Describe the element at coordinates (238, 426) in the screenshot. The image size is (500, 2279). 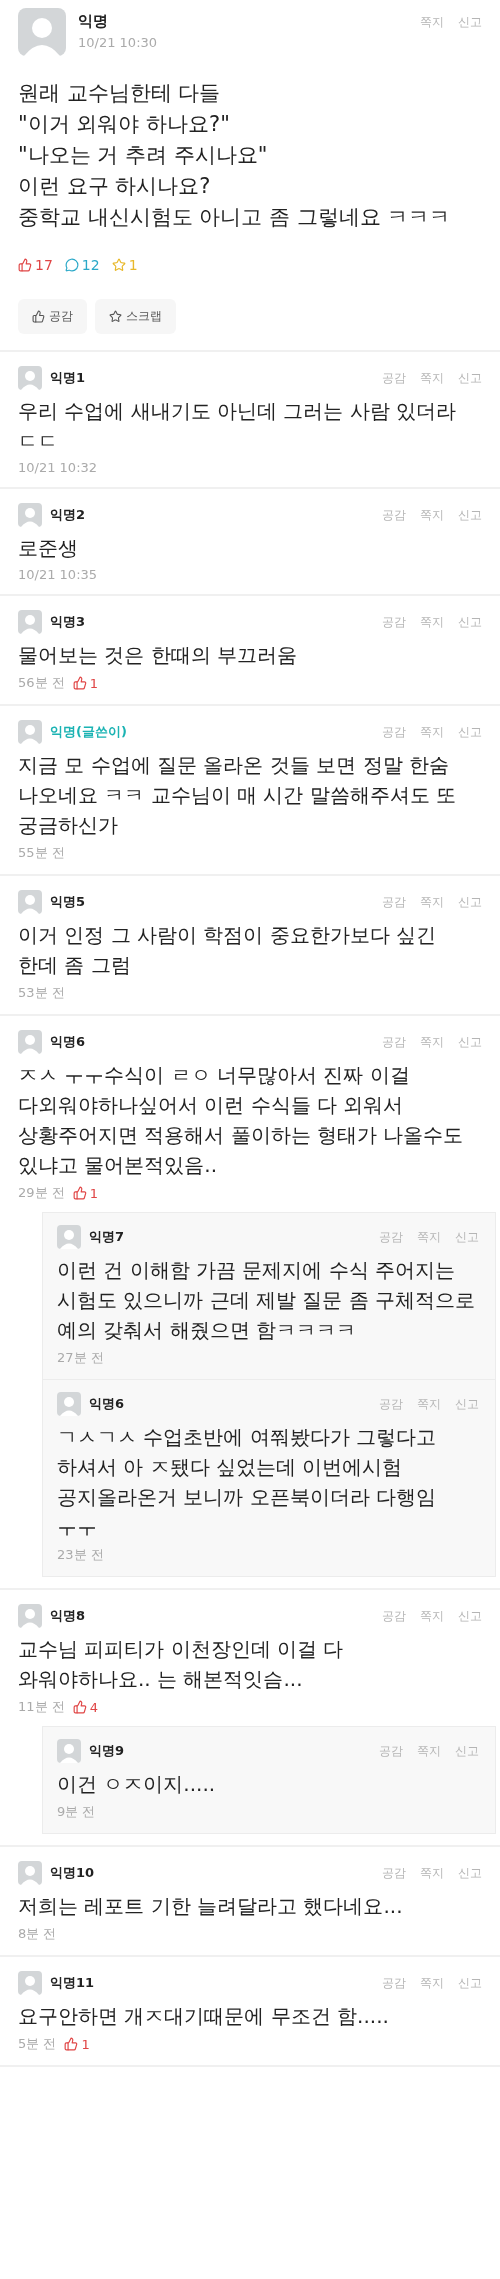
I see `comment-text: 우리 수업에 새내기도 아닌데 그러는 사람 있더라 ㄷㄷ` at that location.